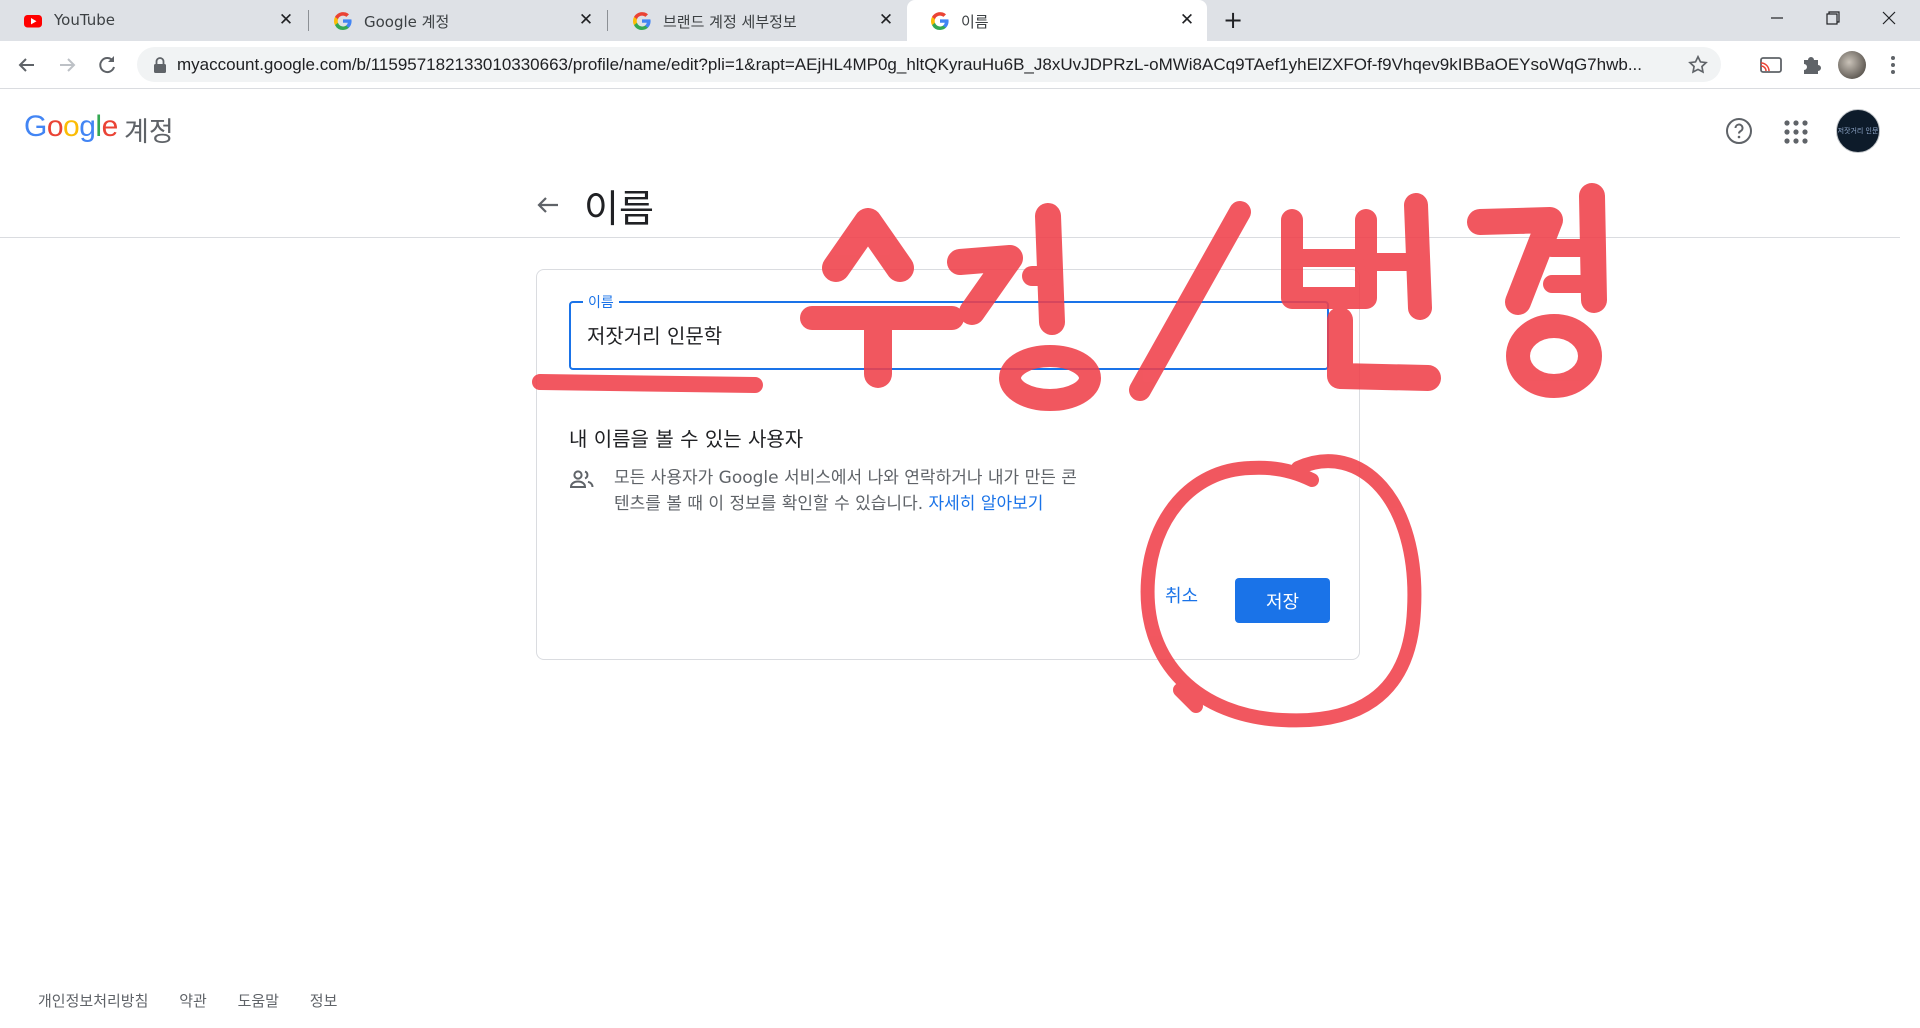 This screenshot has width=1920, height=1028. What do you see at coordinates (1811, 65) in the screenshot?
I see `extensions-puzzle-icon` at bounding box center [1811, 65].